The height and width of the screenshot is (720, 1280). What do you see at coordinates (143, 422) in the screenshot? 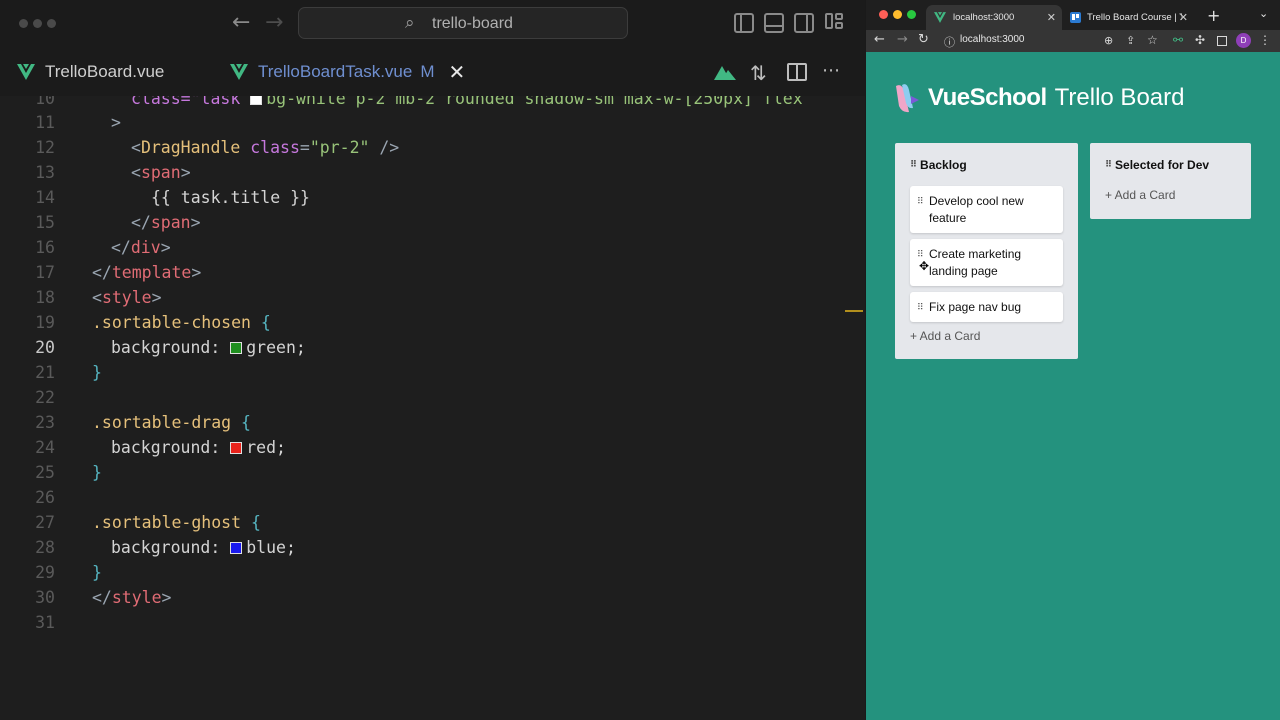
I see `code-line: 23 .sortable-drag {` at bounding box center [143, 422].